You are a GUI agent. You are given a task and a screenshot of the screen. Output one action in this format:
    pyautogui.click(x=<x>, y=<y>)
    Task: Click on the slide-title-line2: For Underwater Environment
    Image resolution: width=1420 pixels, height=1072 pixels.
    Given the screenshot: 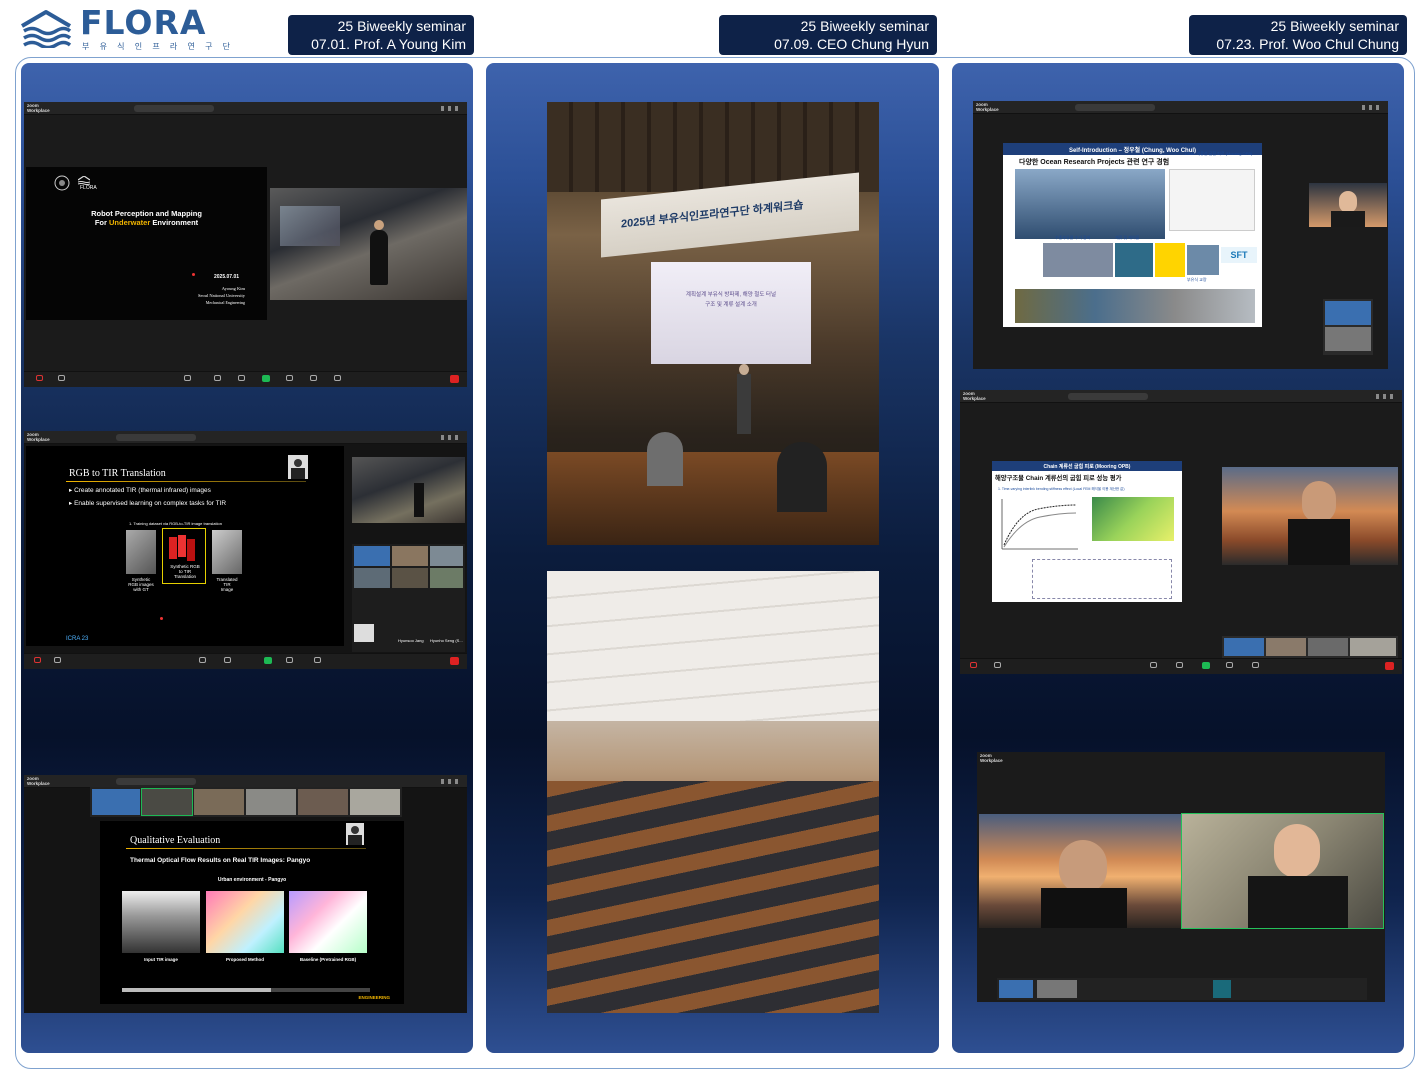 What is the action you would take?
    pyautogui.click(x=146, y=222)
    